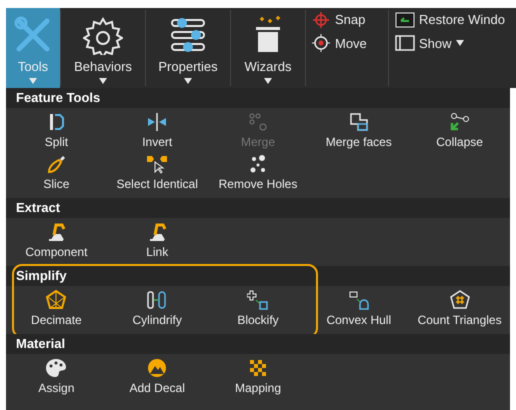 This screenshot has width=516, height=410. I want to click on tool-button: Remove Holes, so click(258, 174).